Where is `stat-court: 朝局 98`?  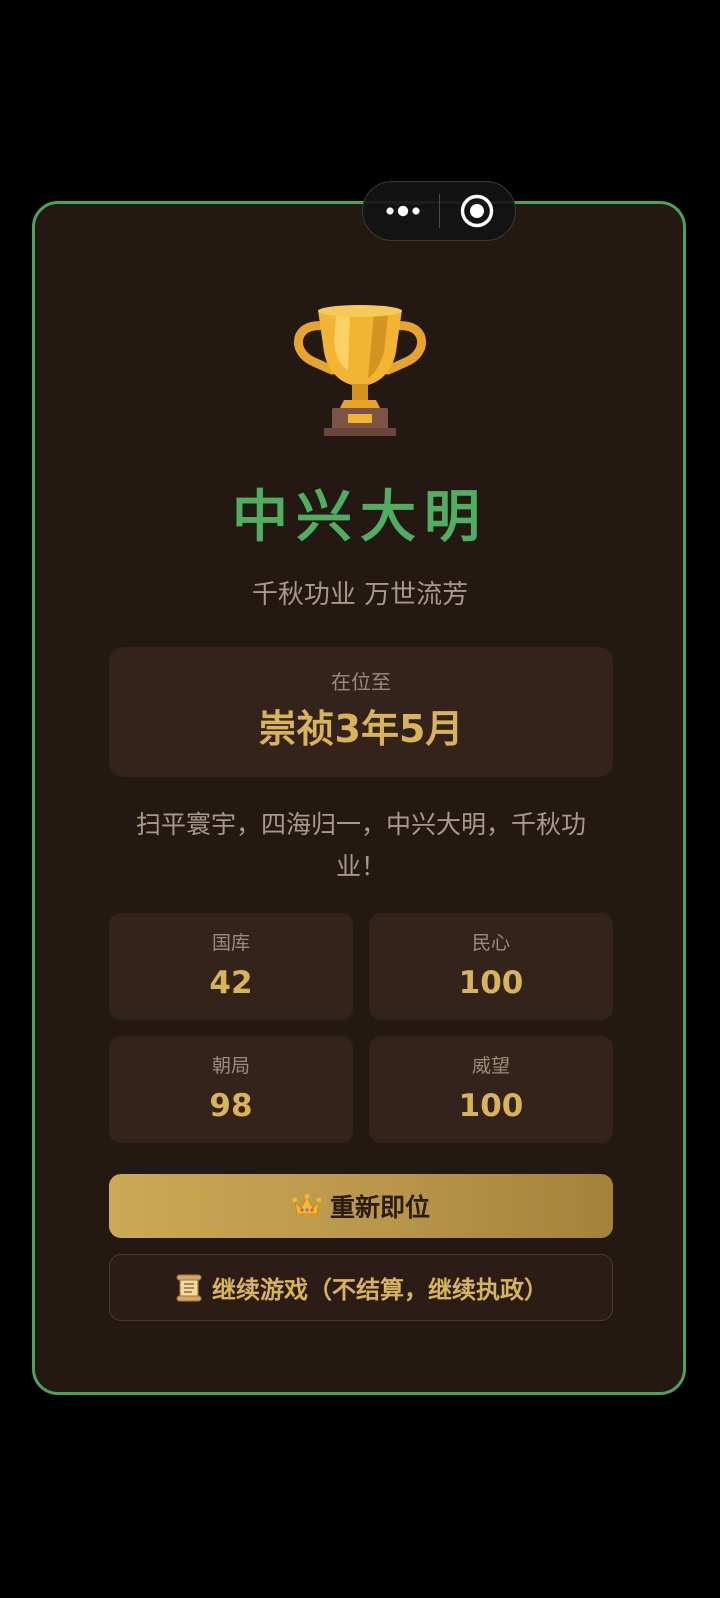 stat-court: 朝局 98 is located at coordinates (231, 1089).